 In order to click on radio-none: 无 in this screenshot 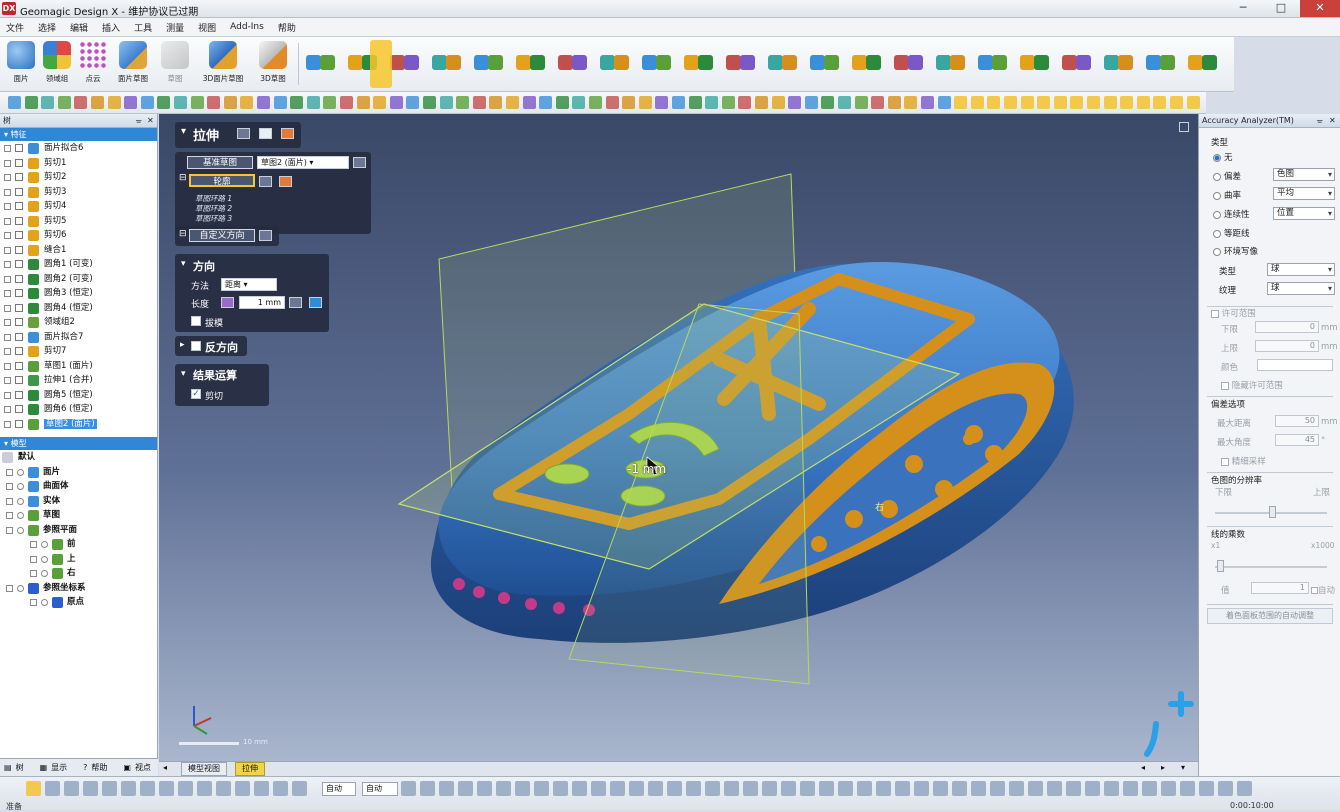, I will do `click(1223, 157)`.